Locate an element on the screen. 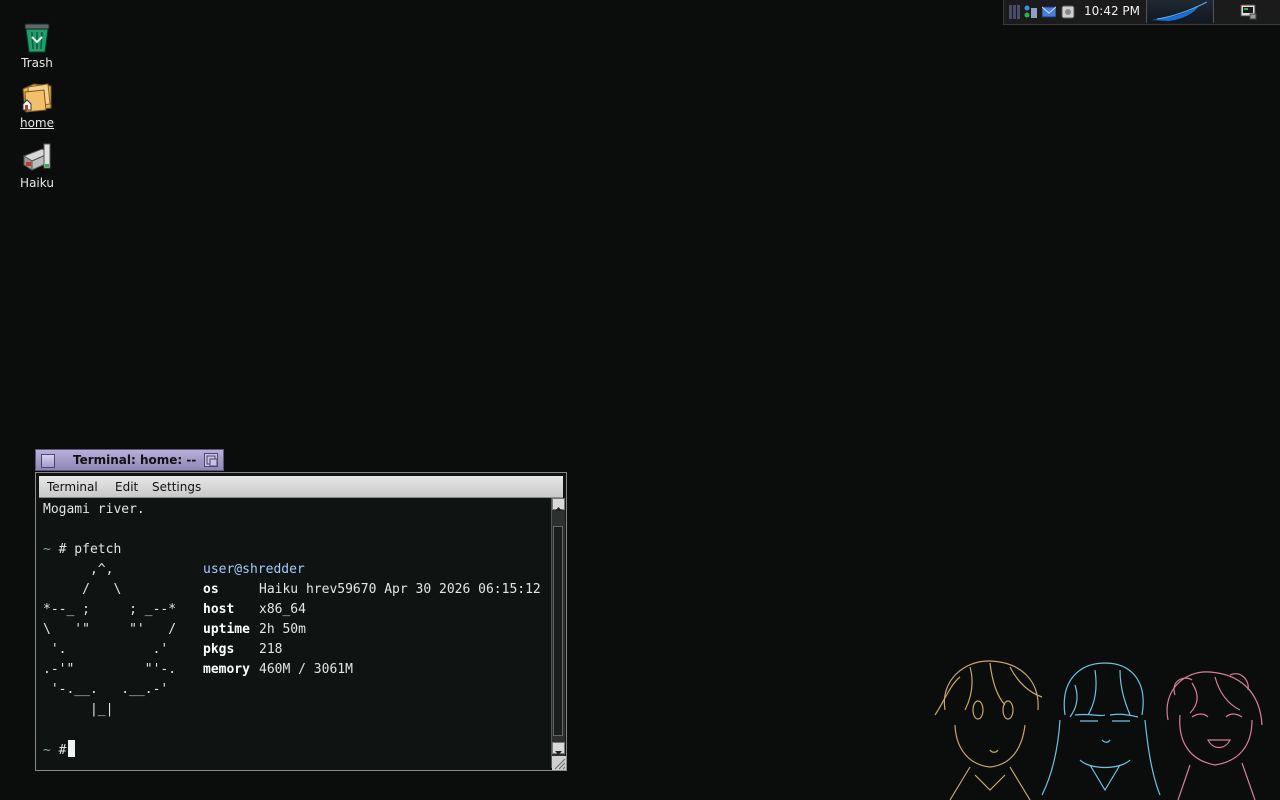  zoom-button is located at coordinates (211, 460).